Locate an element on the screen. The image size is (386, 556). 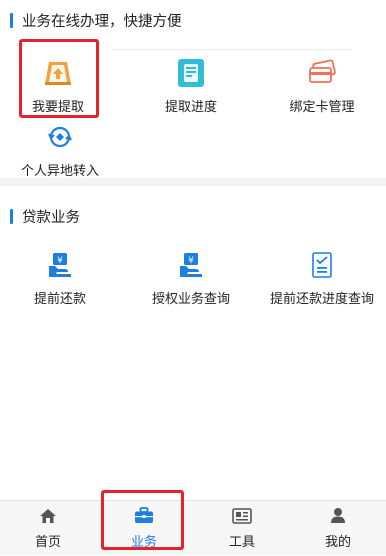
tab-highlight-box is located at coordinates (142, 520).